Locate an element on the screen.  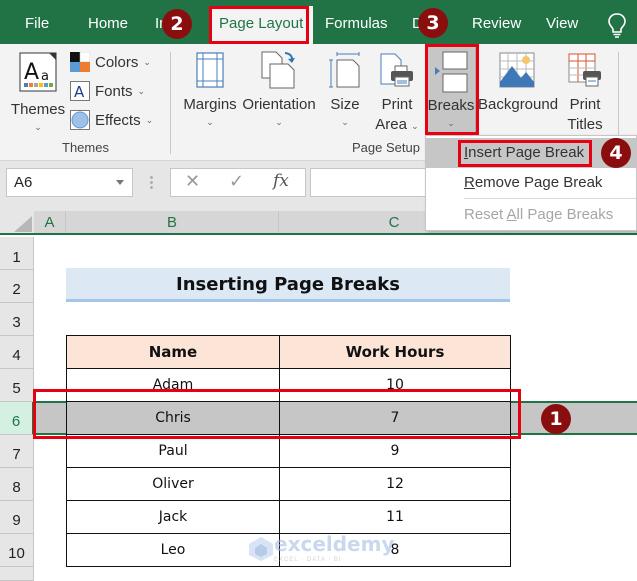
step-badge-3: 3 is located at coordinates (433, 23).